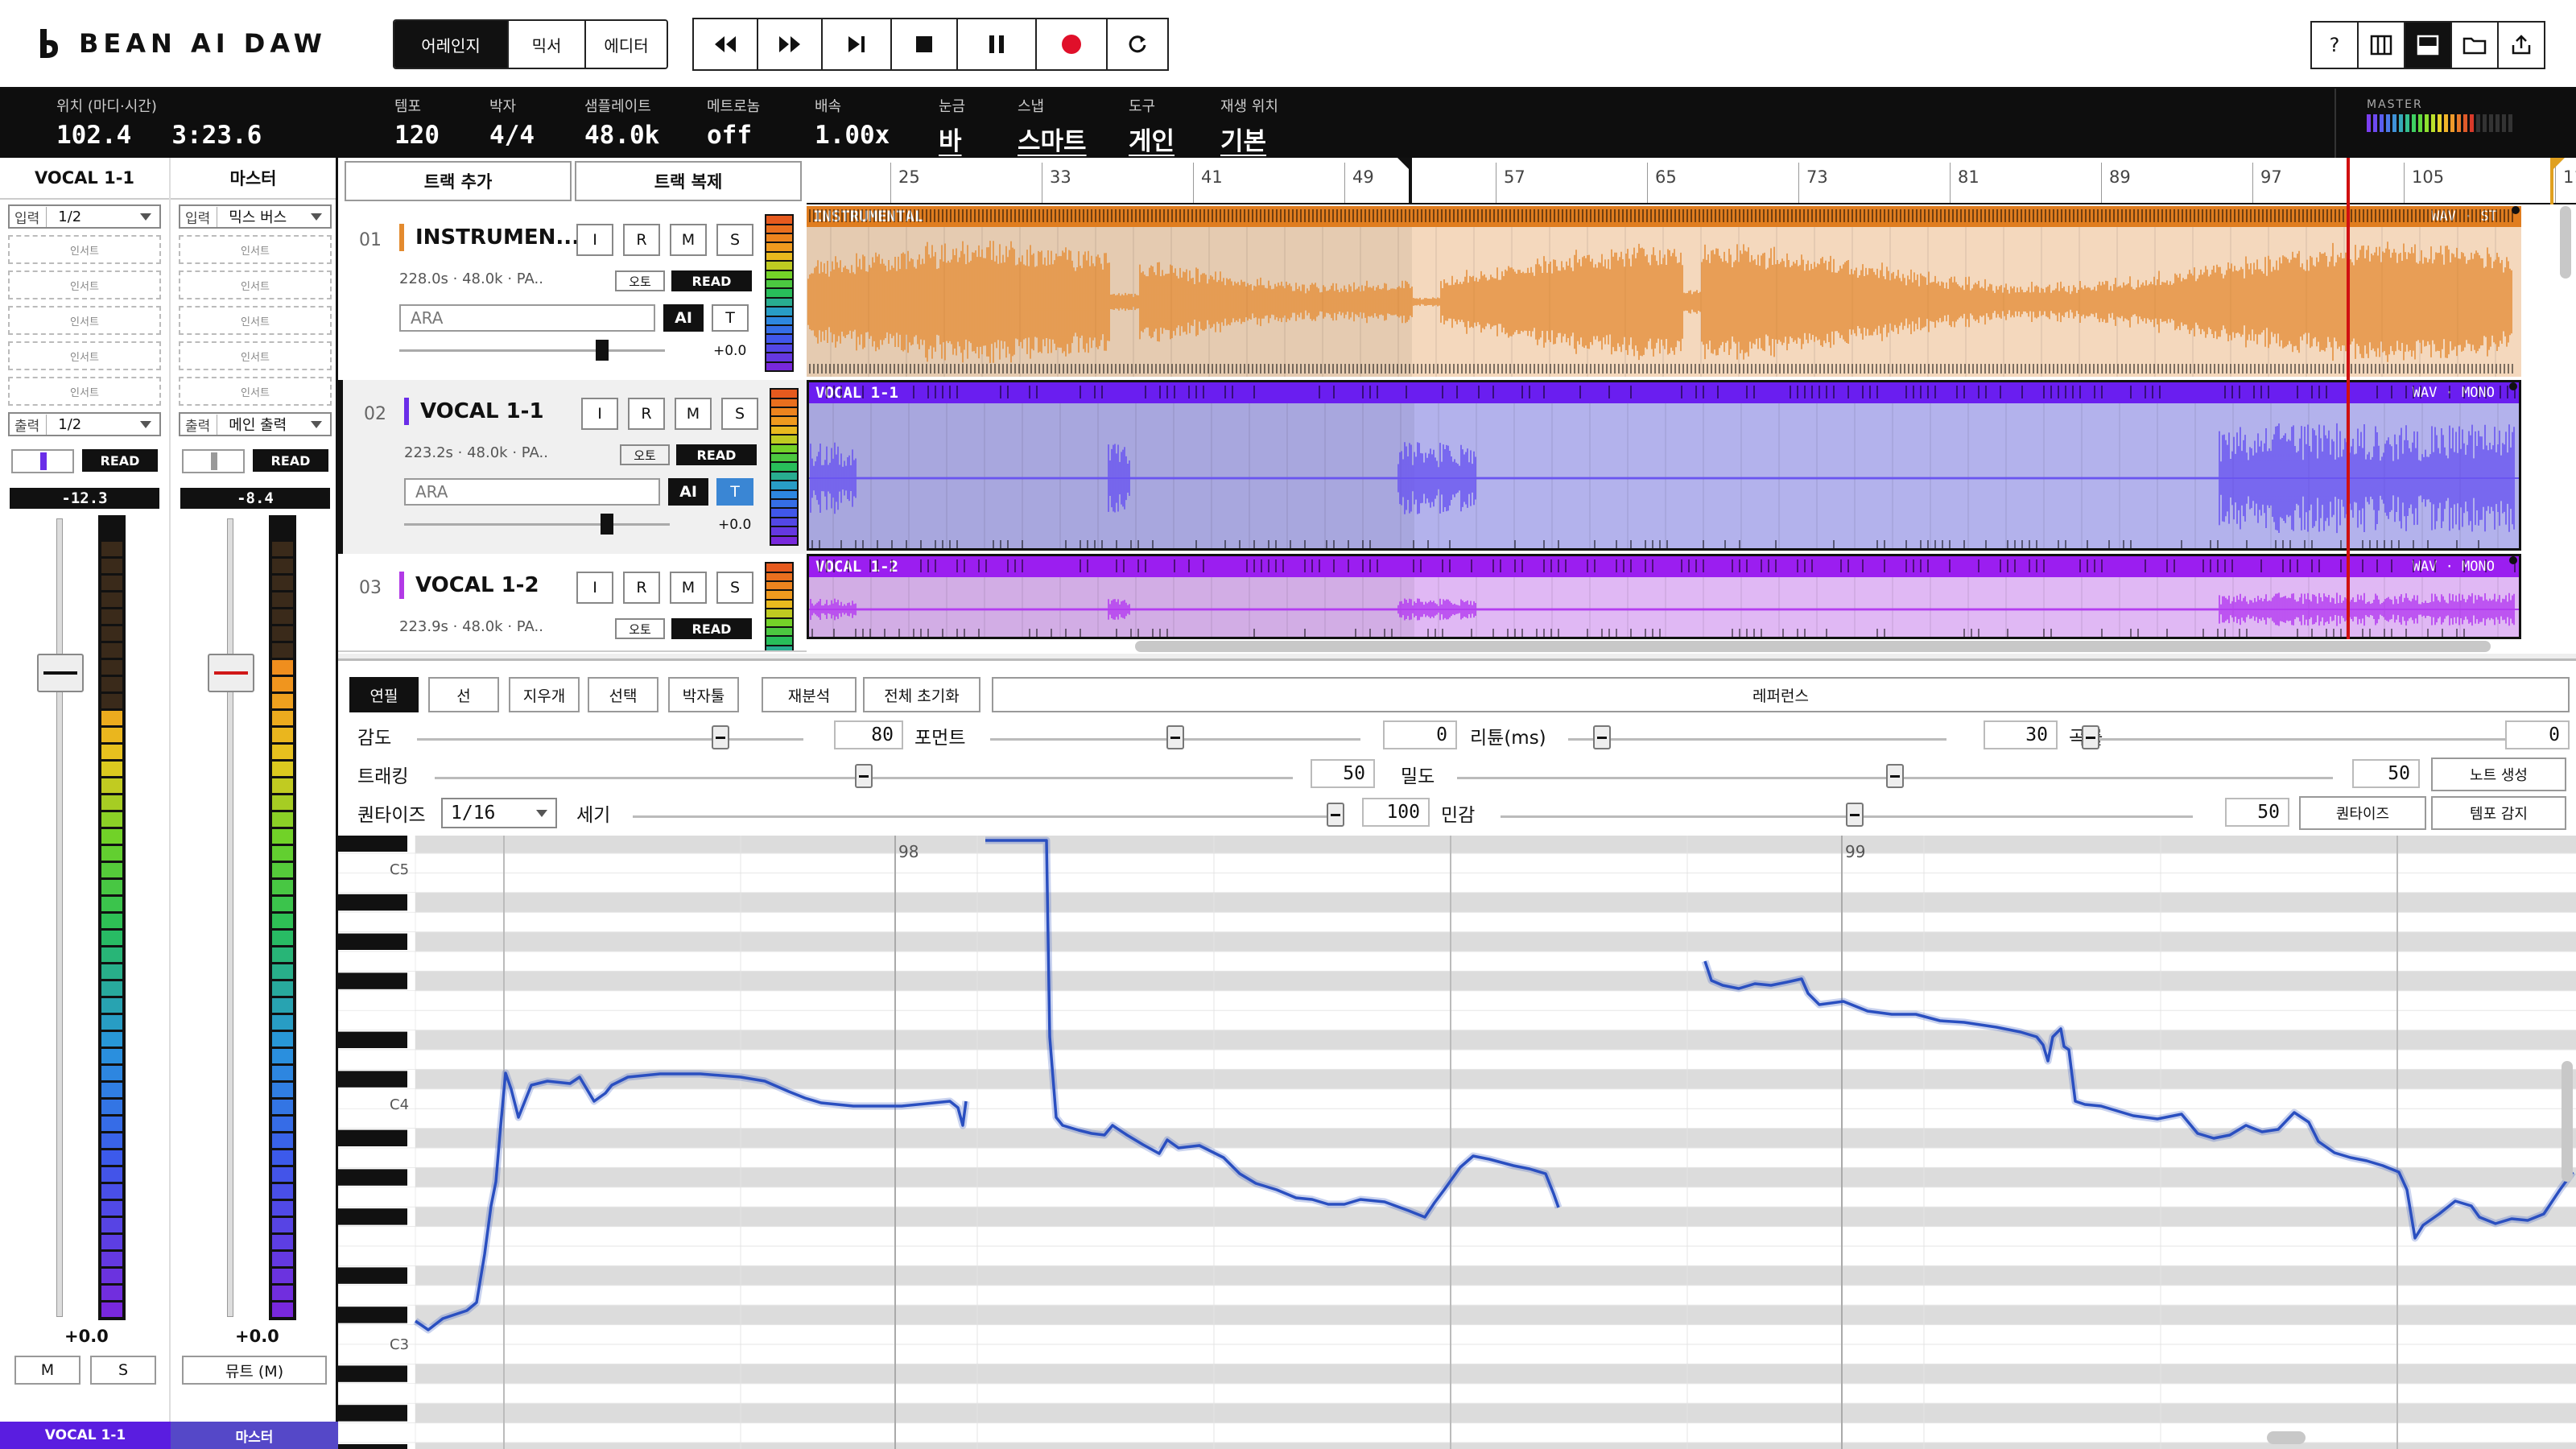  I want to click on status-time-sig: 박자 4/4, so click(512, 122).